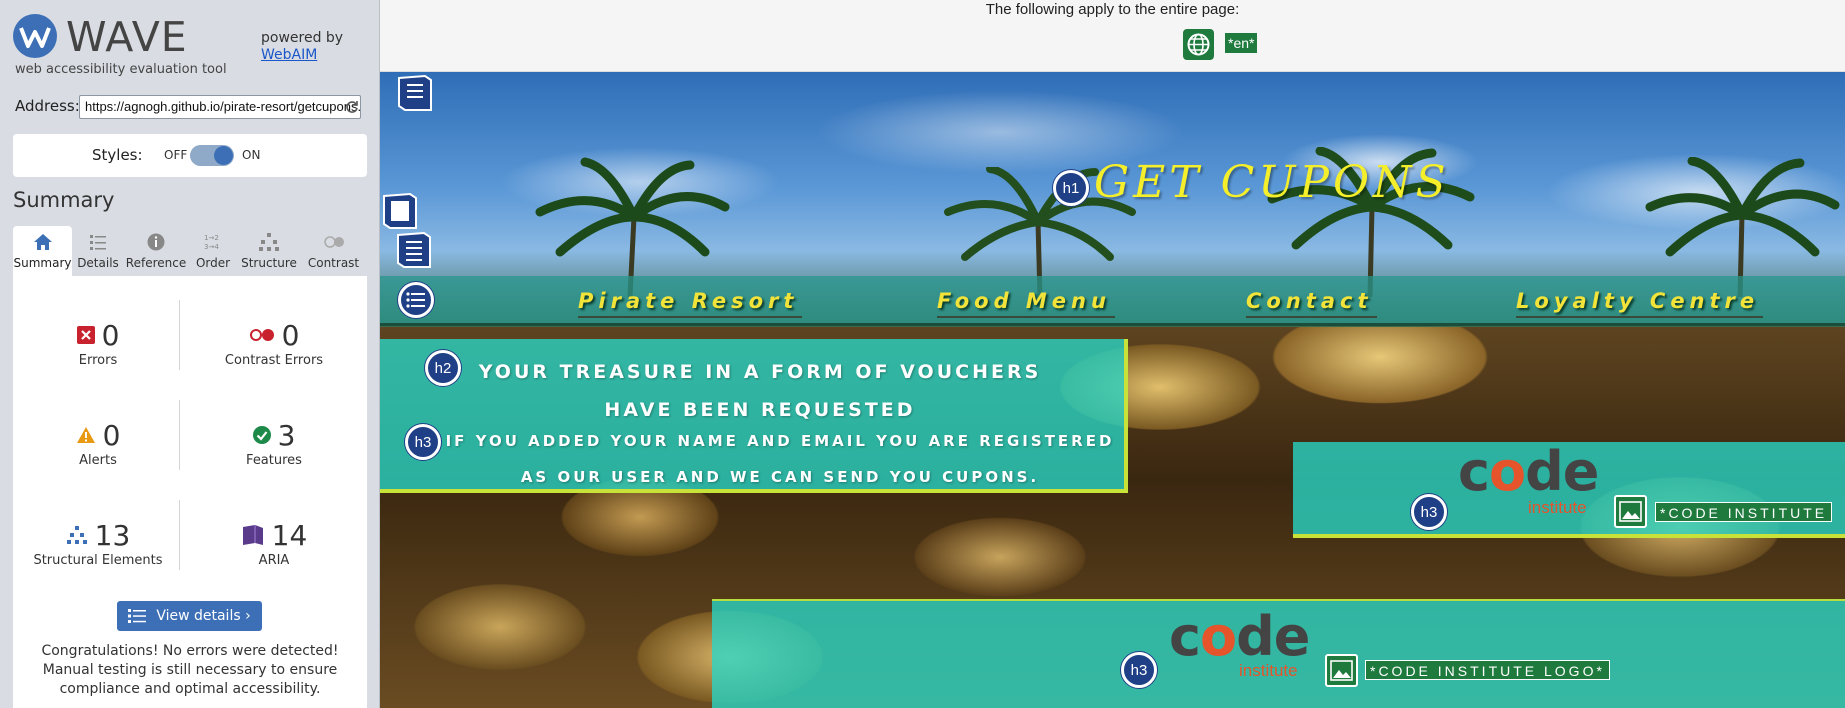 The image size is (1845, 708). Describe the element at coordinates (35, 36) in the screenshot. I see `wave-logo-icon` at that location.